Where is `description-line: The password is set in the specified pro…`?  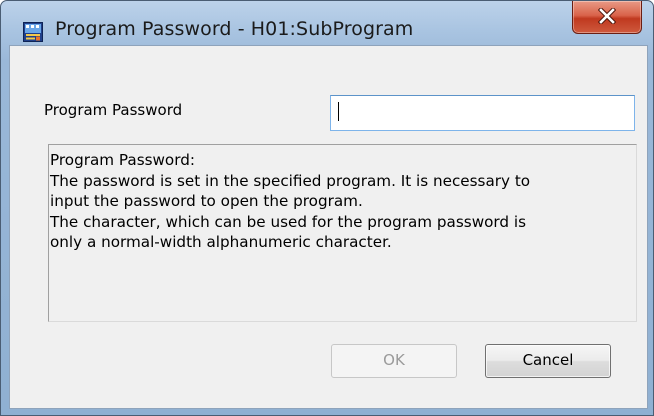 description-line: The password is set in the specified pro… is located at coordinates (290, 180).